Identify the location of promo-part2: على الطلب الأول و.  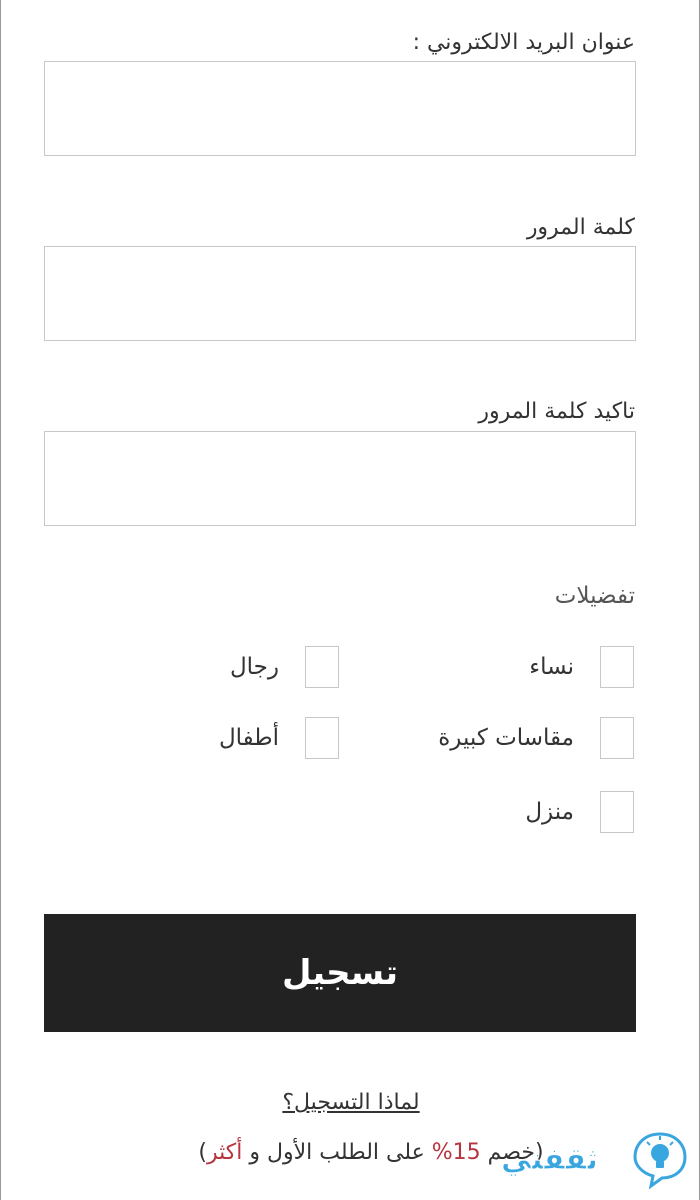
(337, 1152).